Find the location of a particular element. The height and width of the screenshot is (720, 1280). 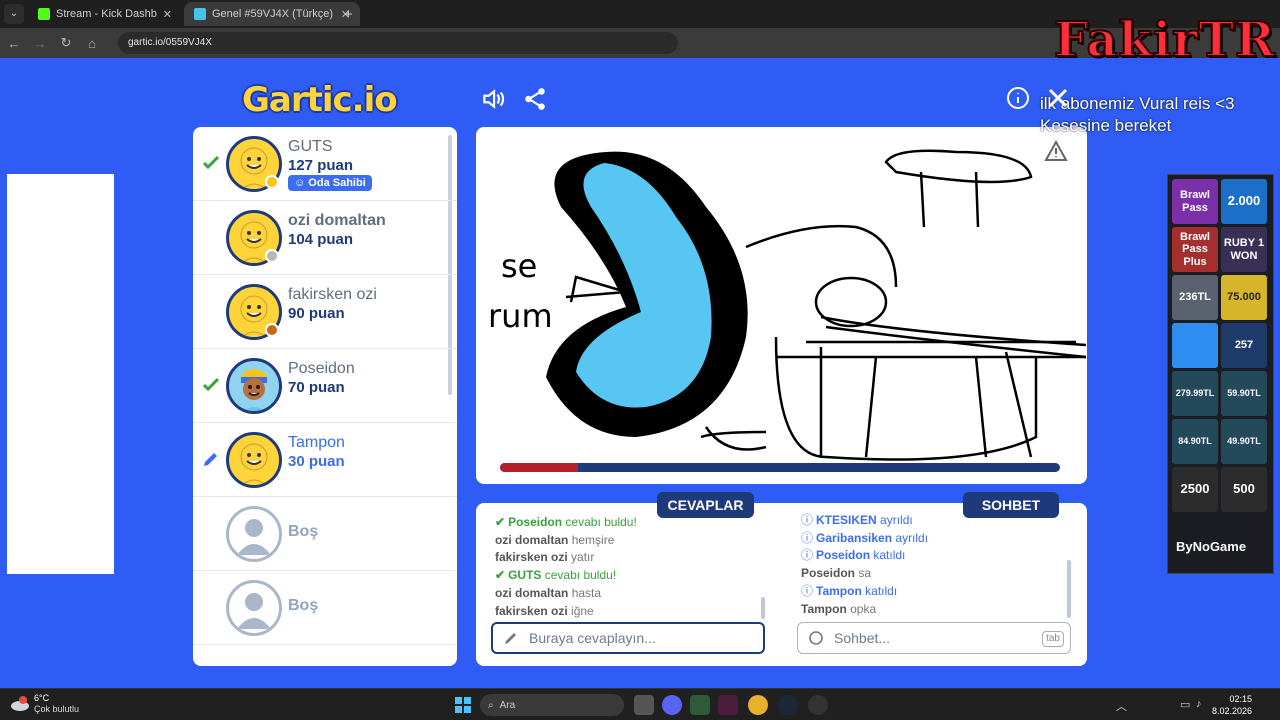

network-icon: ▭ is located at coordinates (1185, 704).